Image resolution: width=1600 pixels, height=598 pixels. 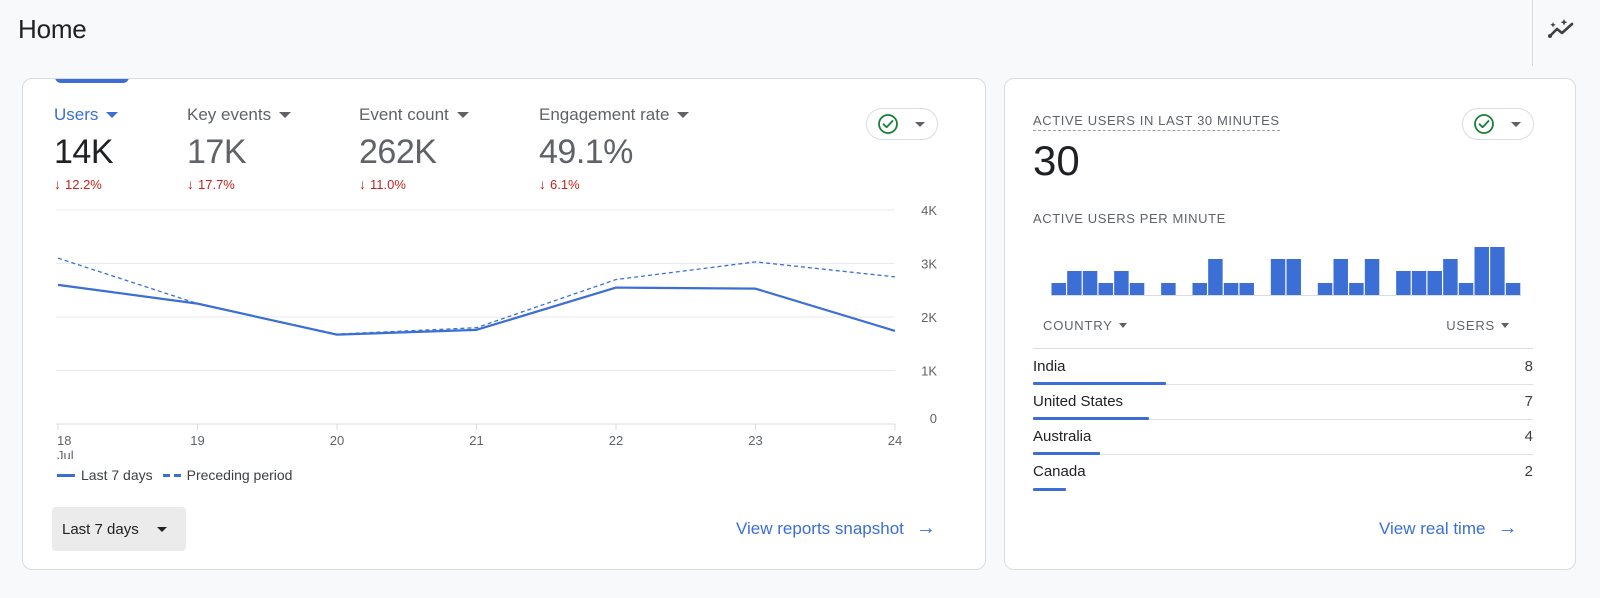 What do you see at coordinates (1528, 401) in the screenshot?
I see `country-users: 7` at bounding box center [1528, 401].